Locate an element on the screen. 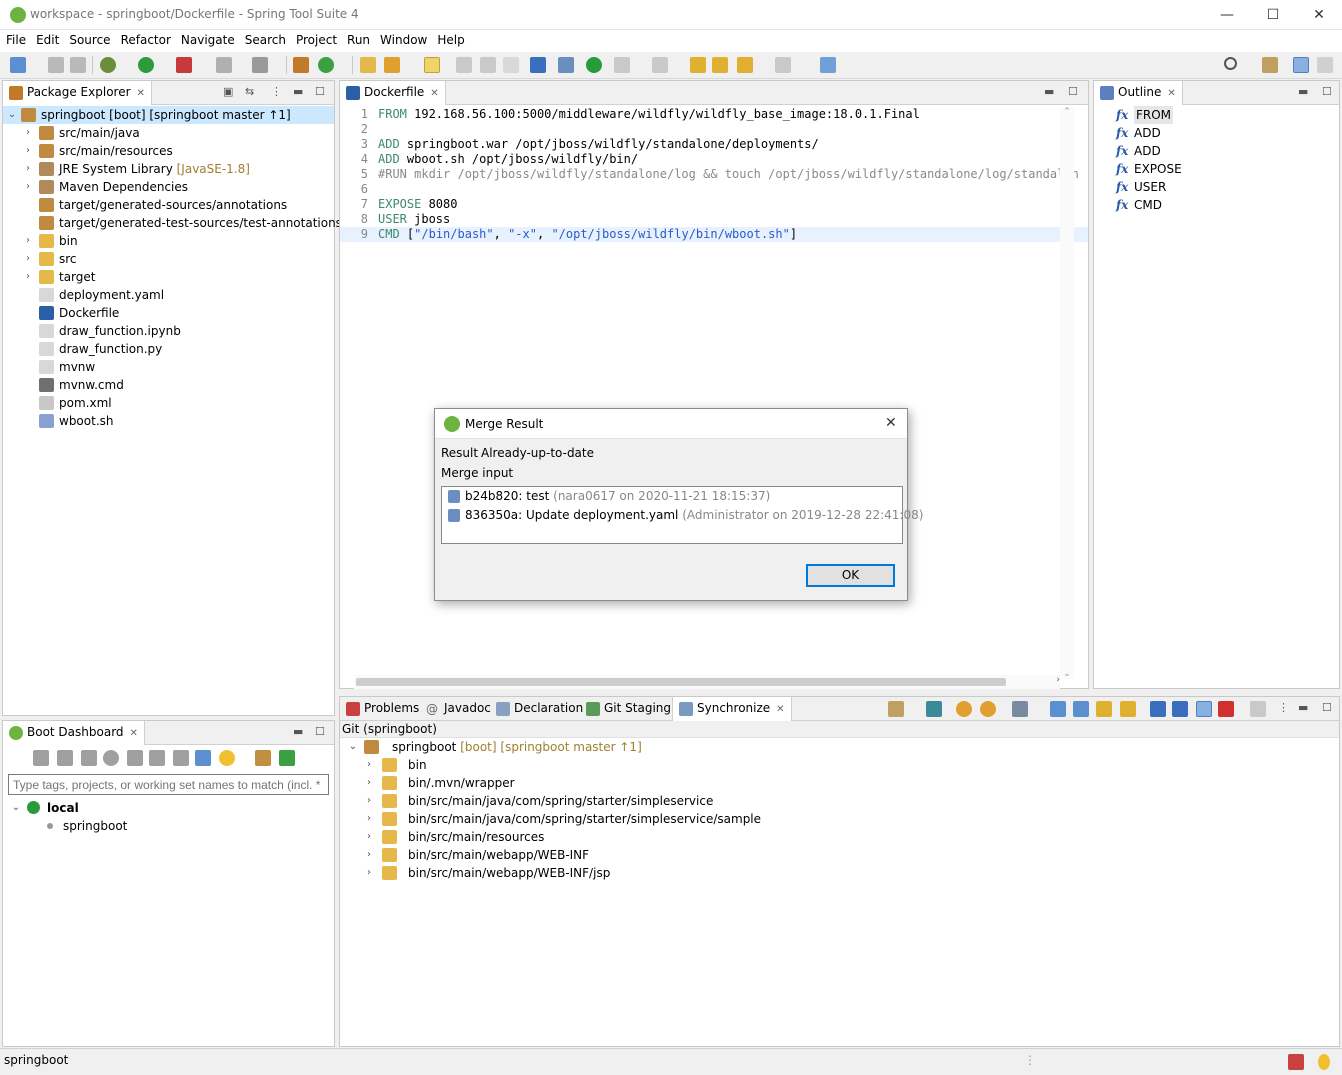 This screenshot has width=1342, height=1075. stop-icon is located at coordinates (224, 65).